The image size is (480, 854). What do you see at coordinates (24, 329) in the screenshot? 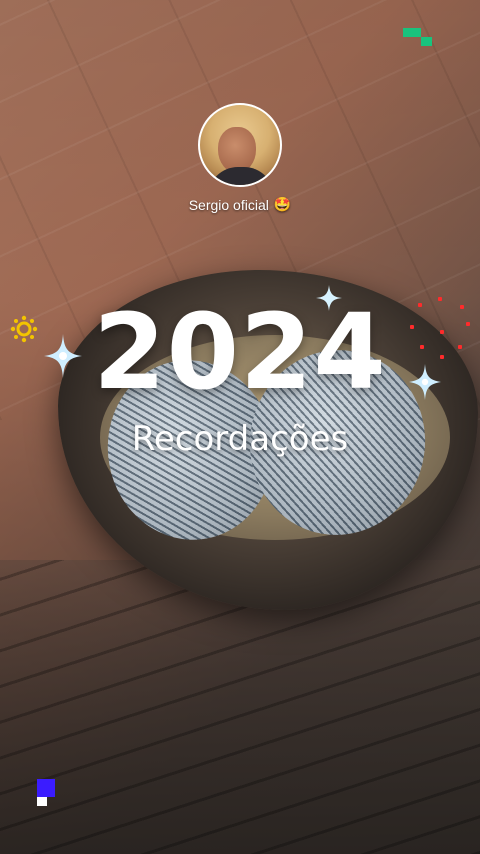
I see `sun-icon` at bounding box center [24, 329].